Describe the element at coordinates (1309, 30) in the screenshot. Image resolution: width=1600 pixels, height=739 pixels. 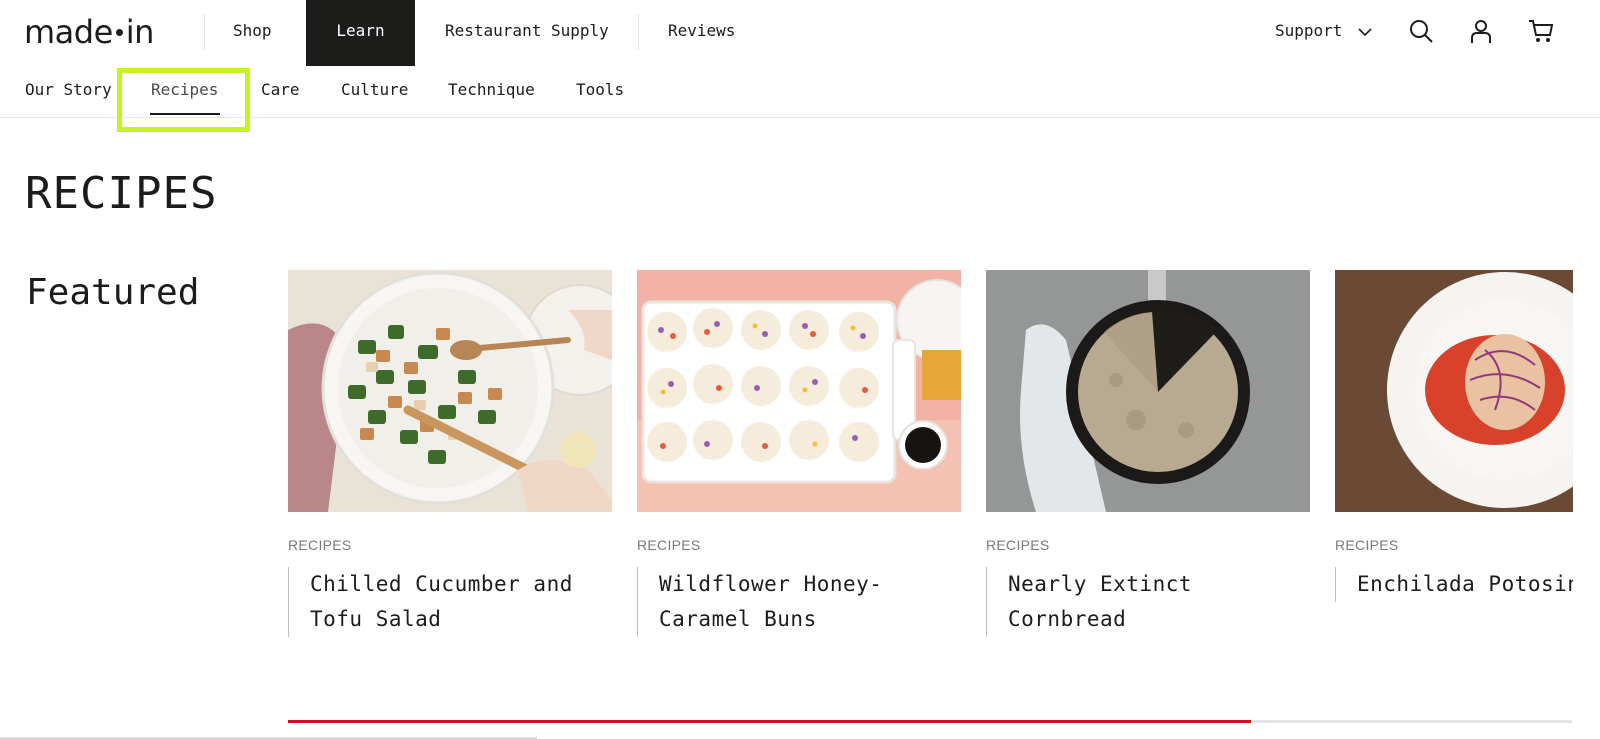
I see `support-label: Support` at that location.